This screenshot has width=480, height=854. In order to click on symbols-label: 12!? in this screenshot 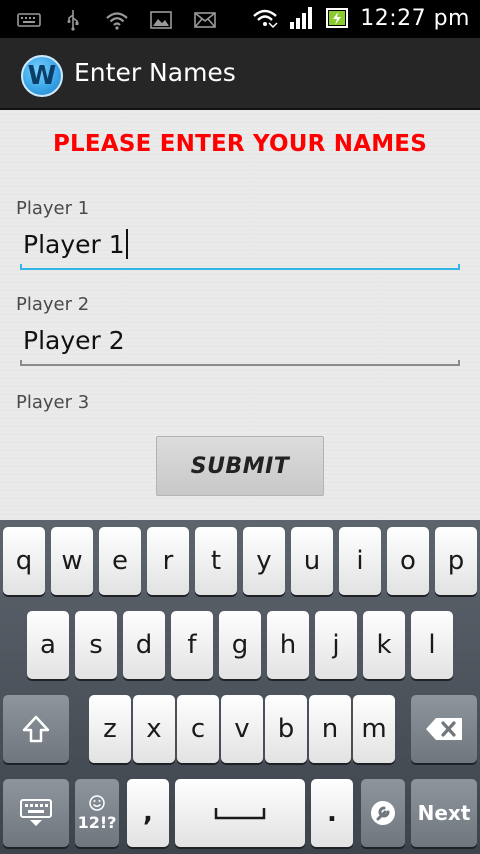, I will do `click(97, 822)`.